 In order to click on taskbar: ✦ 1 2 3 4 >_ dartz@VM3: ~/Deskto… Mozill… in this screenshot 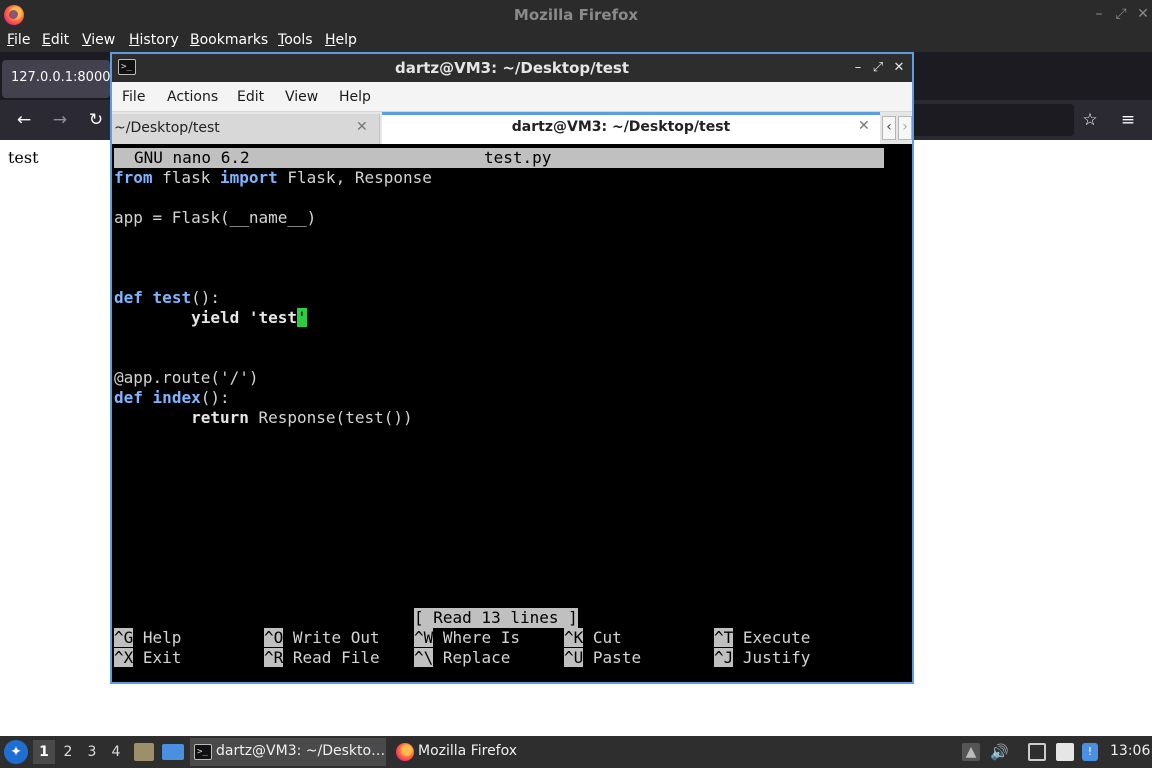, I will do `click(576, 752)`.